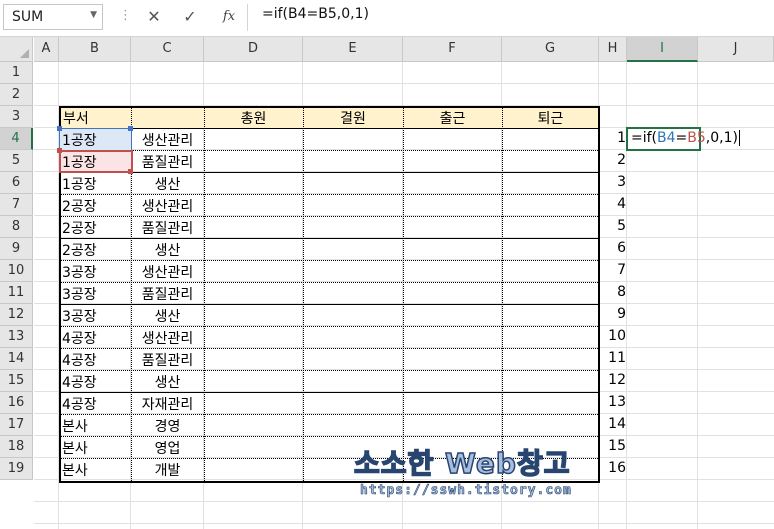 The width and height of the screenshot is (774, 529). I want to click on edit-ref-b5: B5, so click(696, 138).